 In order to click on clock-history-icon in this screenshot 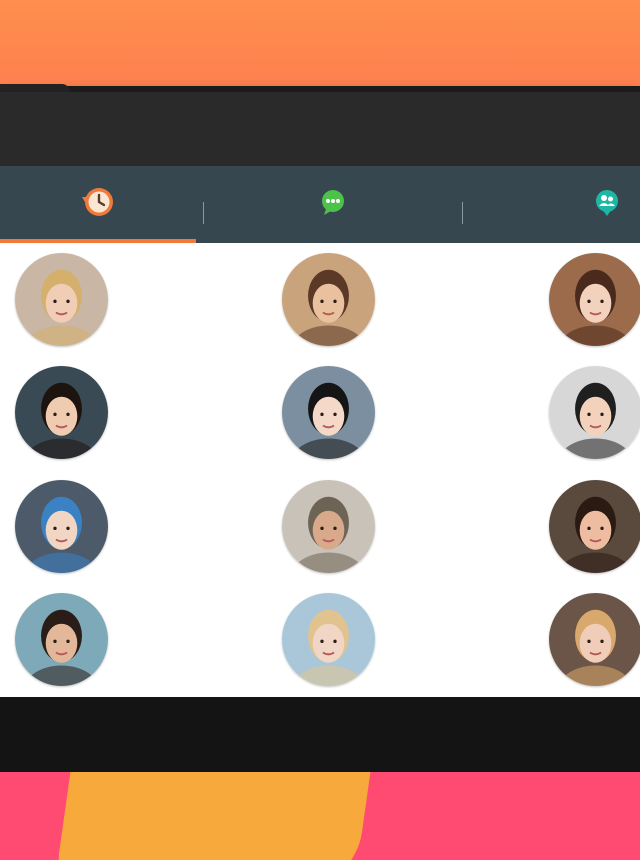, I will do `click(98, 204)`.